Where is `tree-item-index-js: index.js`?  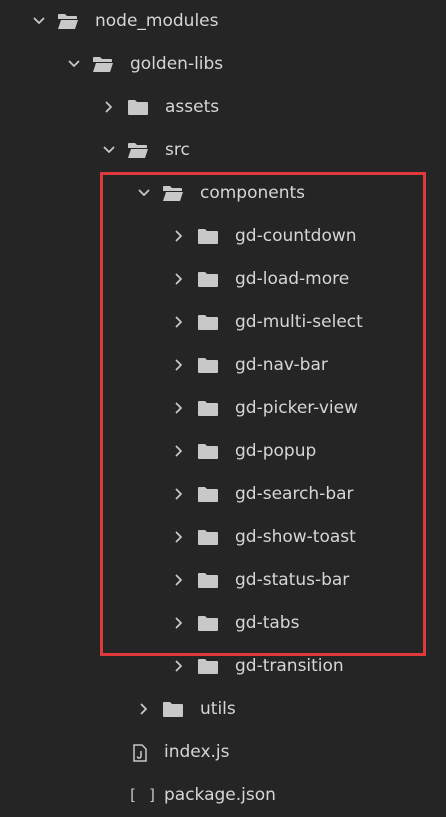
tree-item-index-js: index.js is located at coordinates (223, 752).